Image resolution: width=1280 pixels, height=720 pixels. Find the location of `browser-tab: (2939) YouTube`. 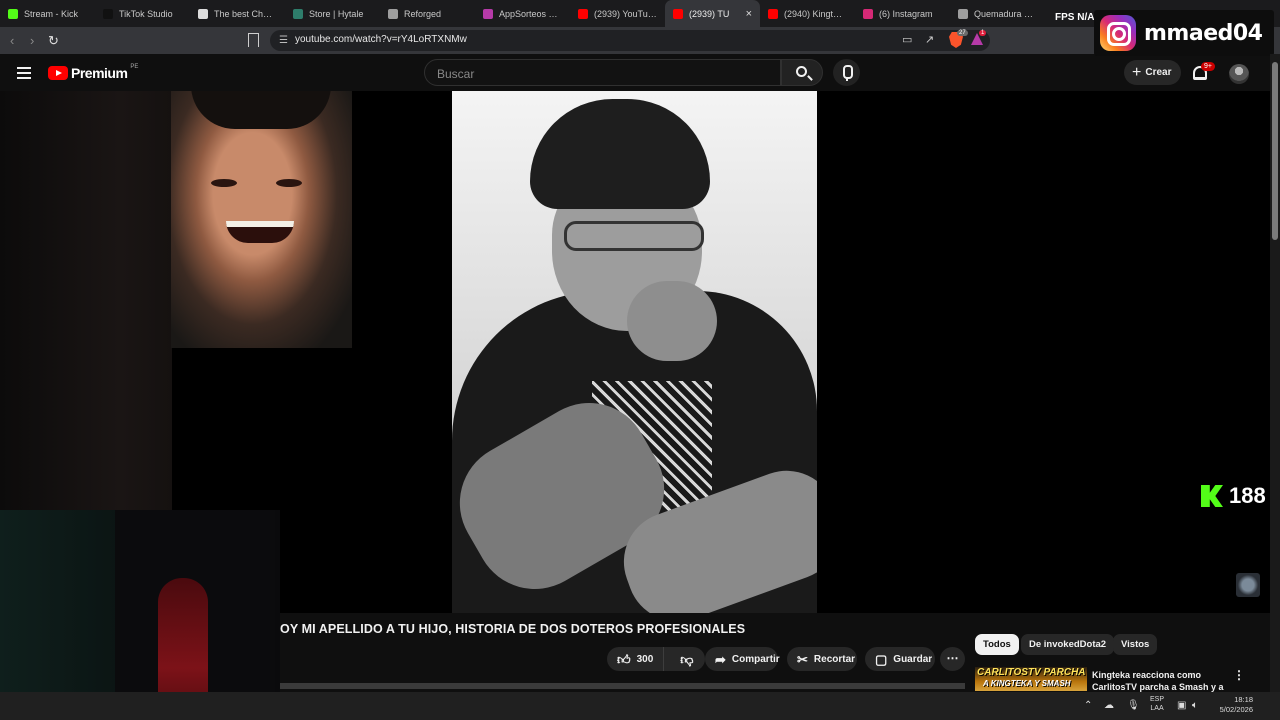

browser-tab: (2939) YouTube is located at coordinates (617, 13).